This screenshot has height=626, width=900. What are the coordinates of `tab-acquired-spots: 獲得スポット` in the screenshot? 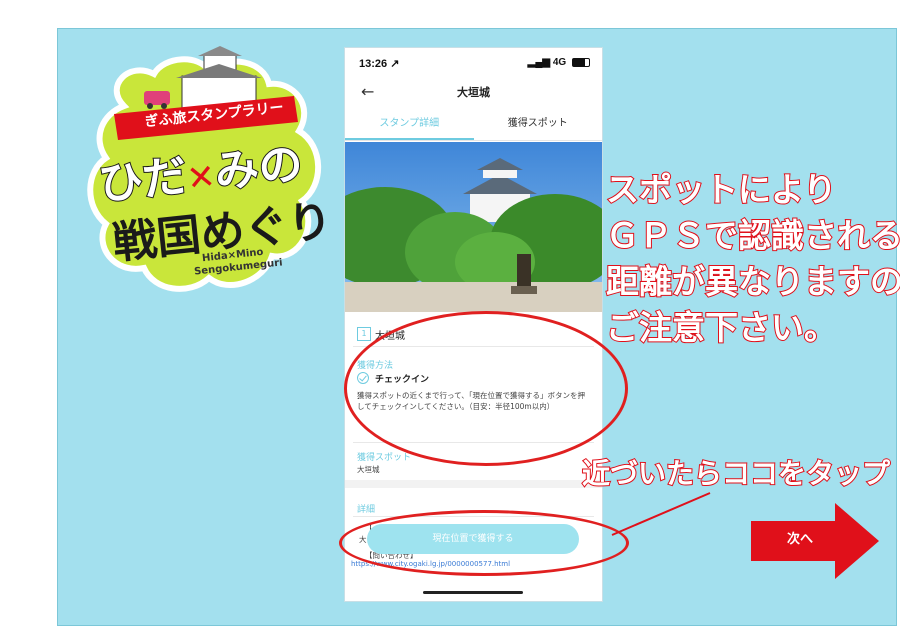 It's located at (538, 125).